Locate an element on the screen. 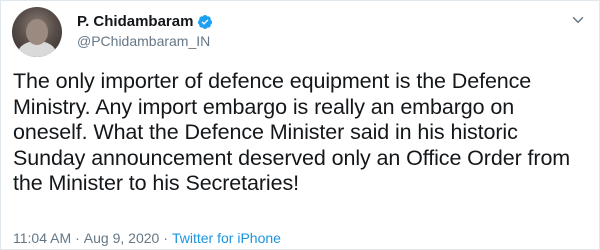 This screenshot has height=250, width=600. chevron-down-icon is located at coordinates (578, 20).